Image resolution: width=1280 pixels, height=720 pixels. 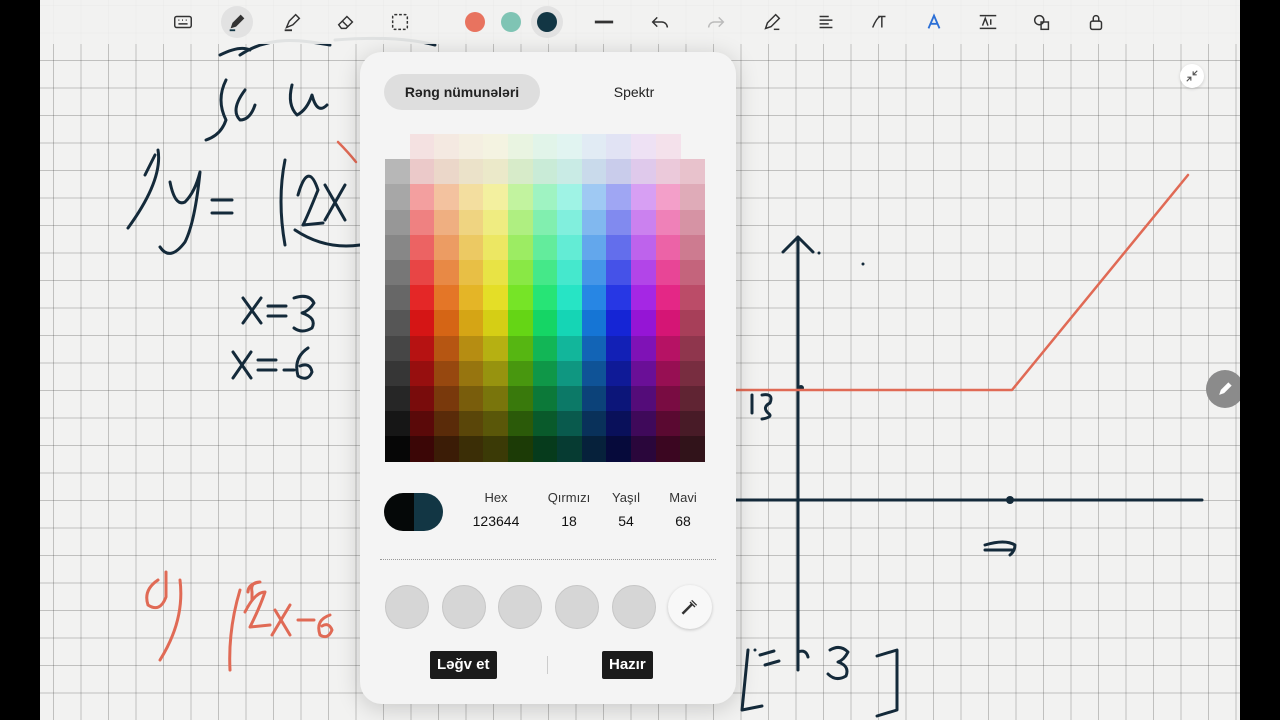 I want to click on hex-column: Hex 123644, so click(x=496, y=509).